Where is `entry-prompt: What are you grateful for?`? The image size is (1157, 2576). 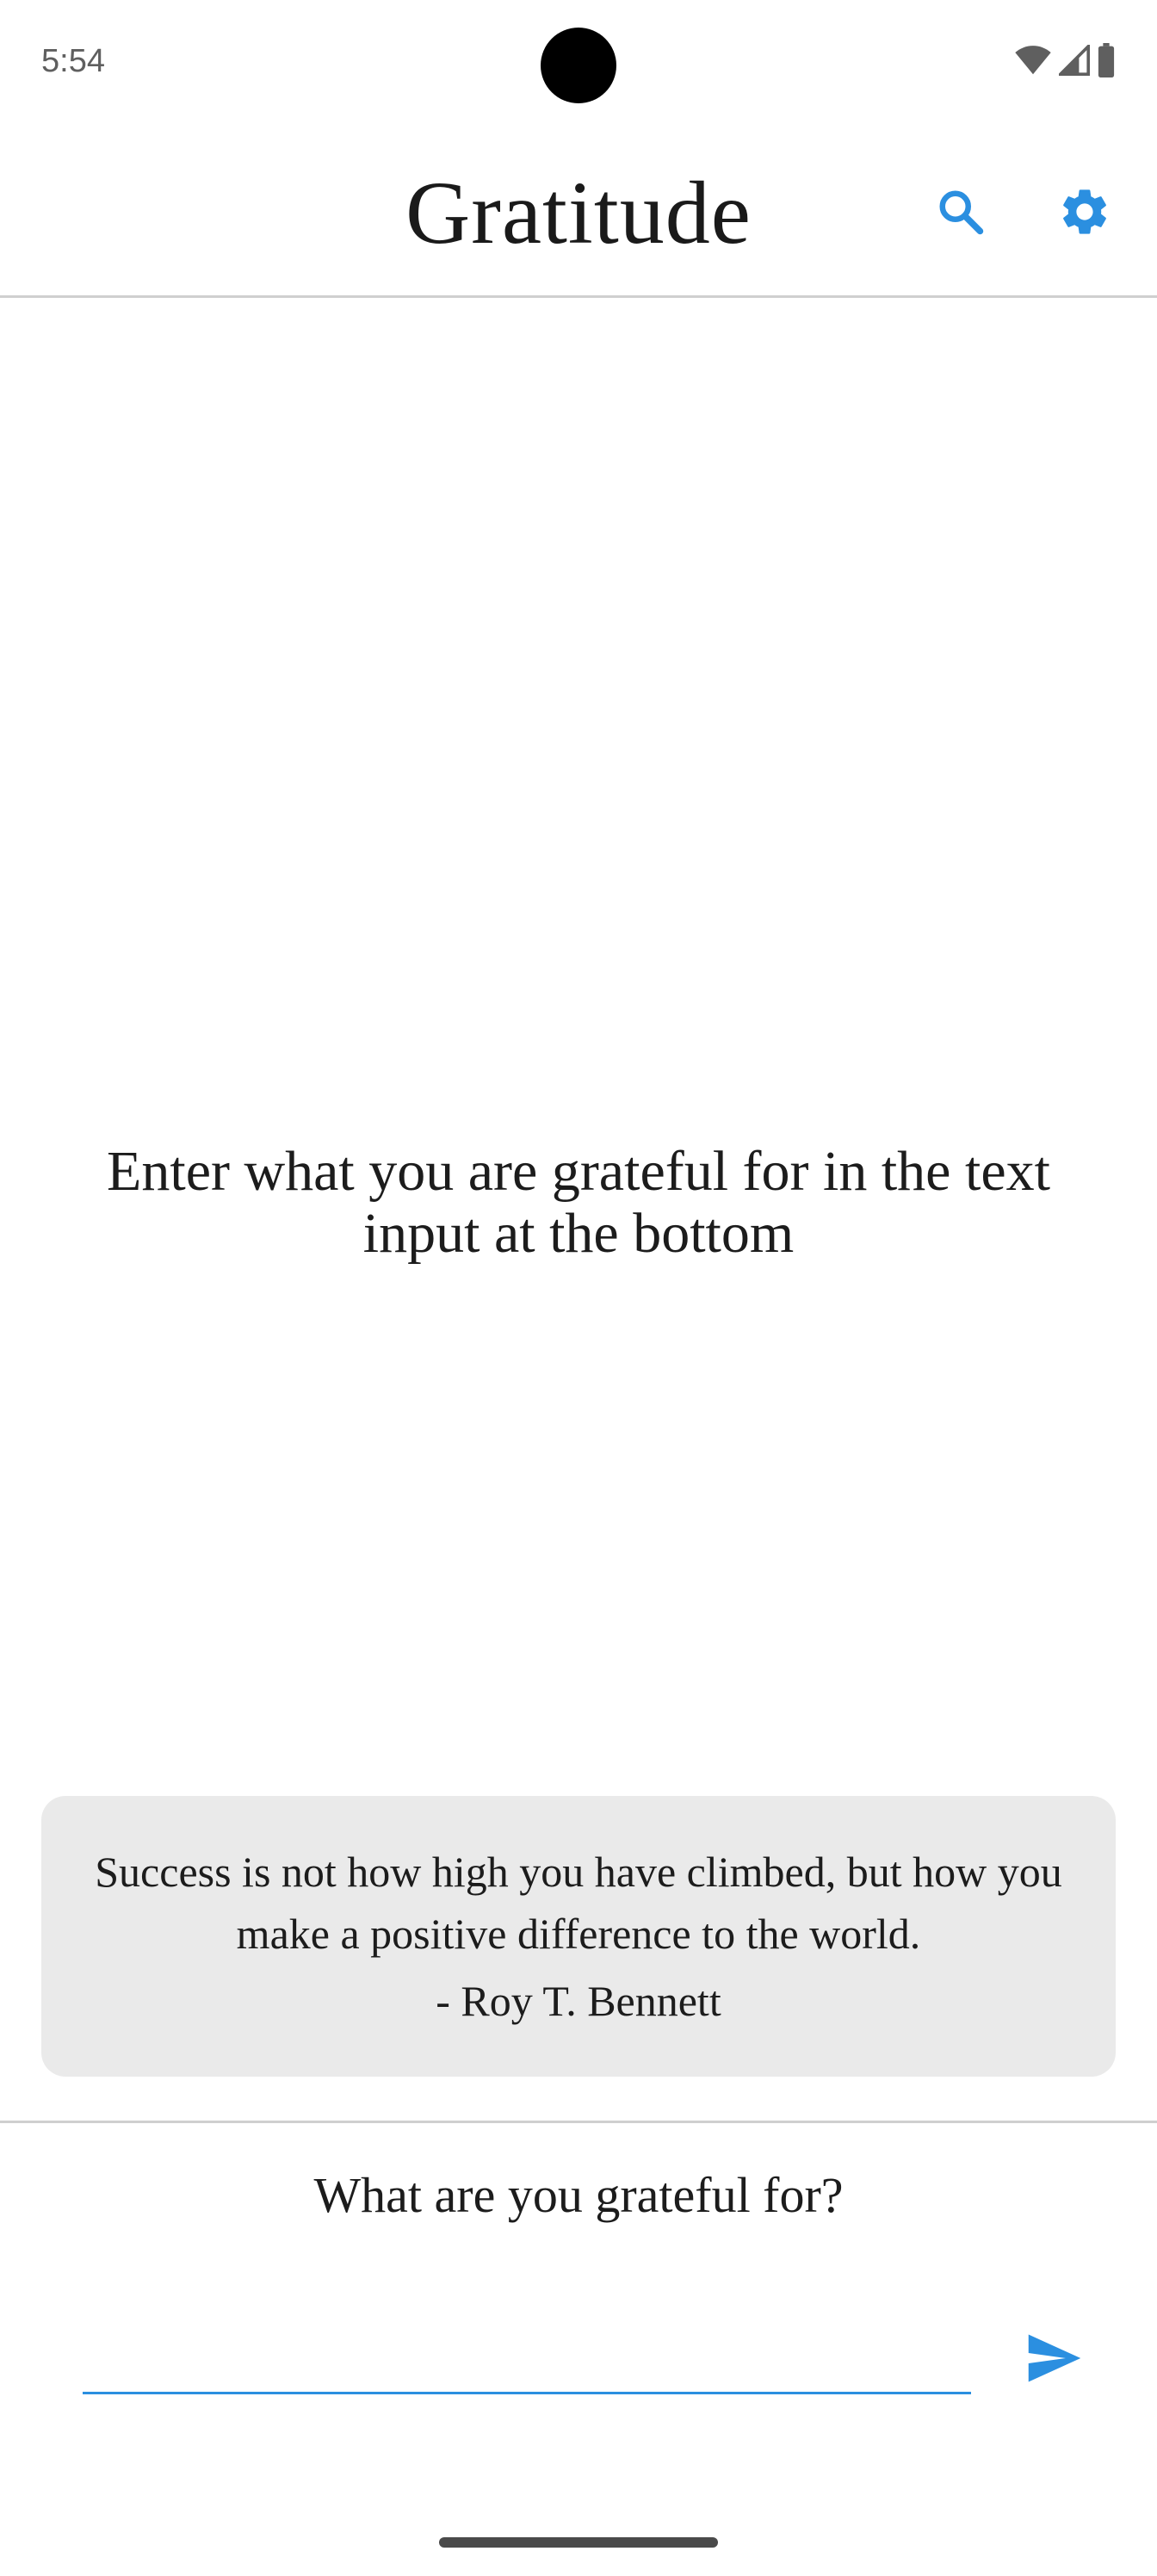 entry-prompt: What are you grateful for? is located at coordinates (579, 2195).